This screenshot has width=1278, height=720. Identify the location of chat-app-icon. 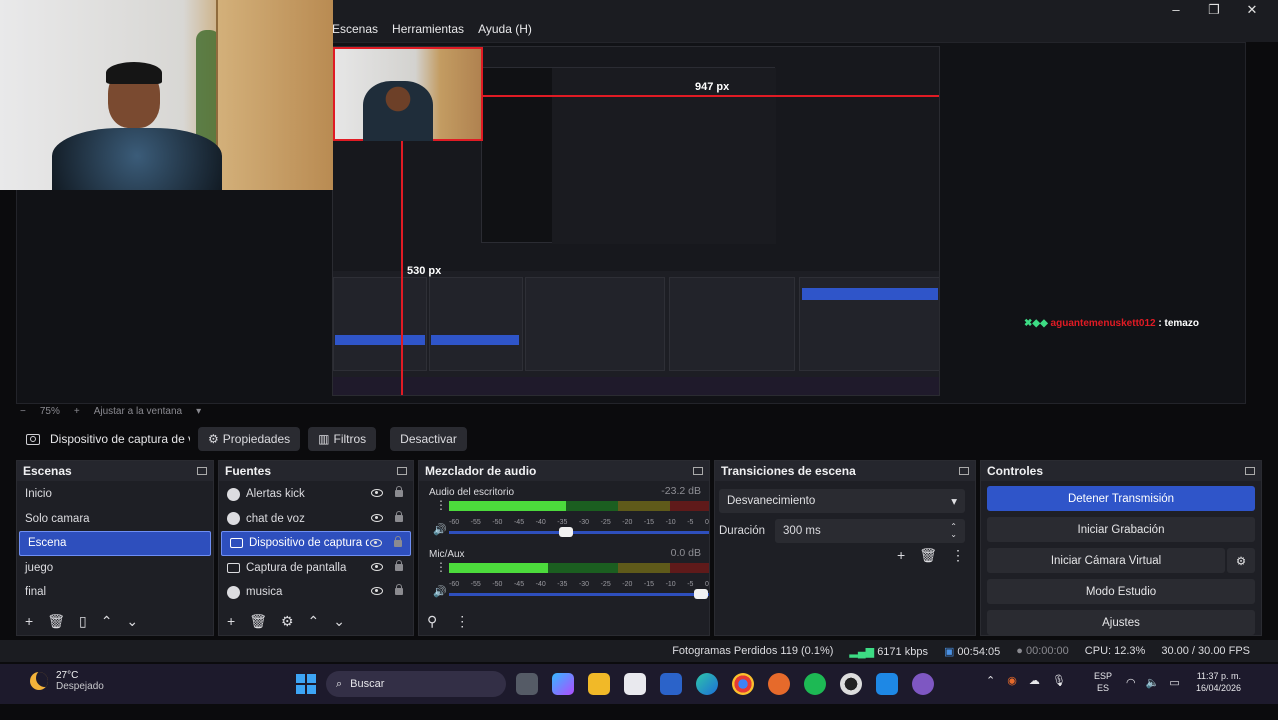
(923, 684).